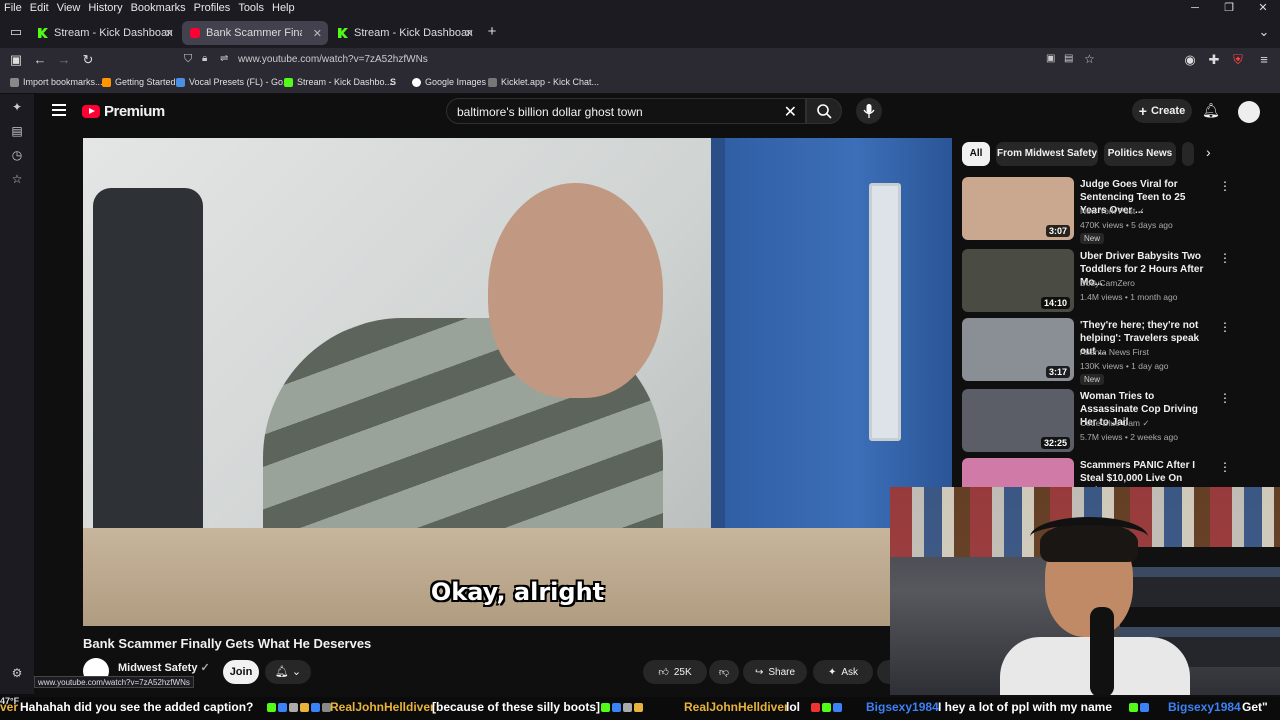  Describe the element at coordinates (296, 672) in the screenshot. I see `chevron-down-icon: ⌄` at that location.